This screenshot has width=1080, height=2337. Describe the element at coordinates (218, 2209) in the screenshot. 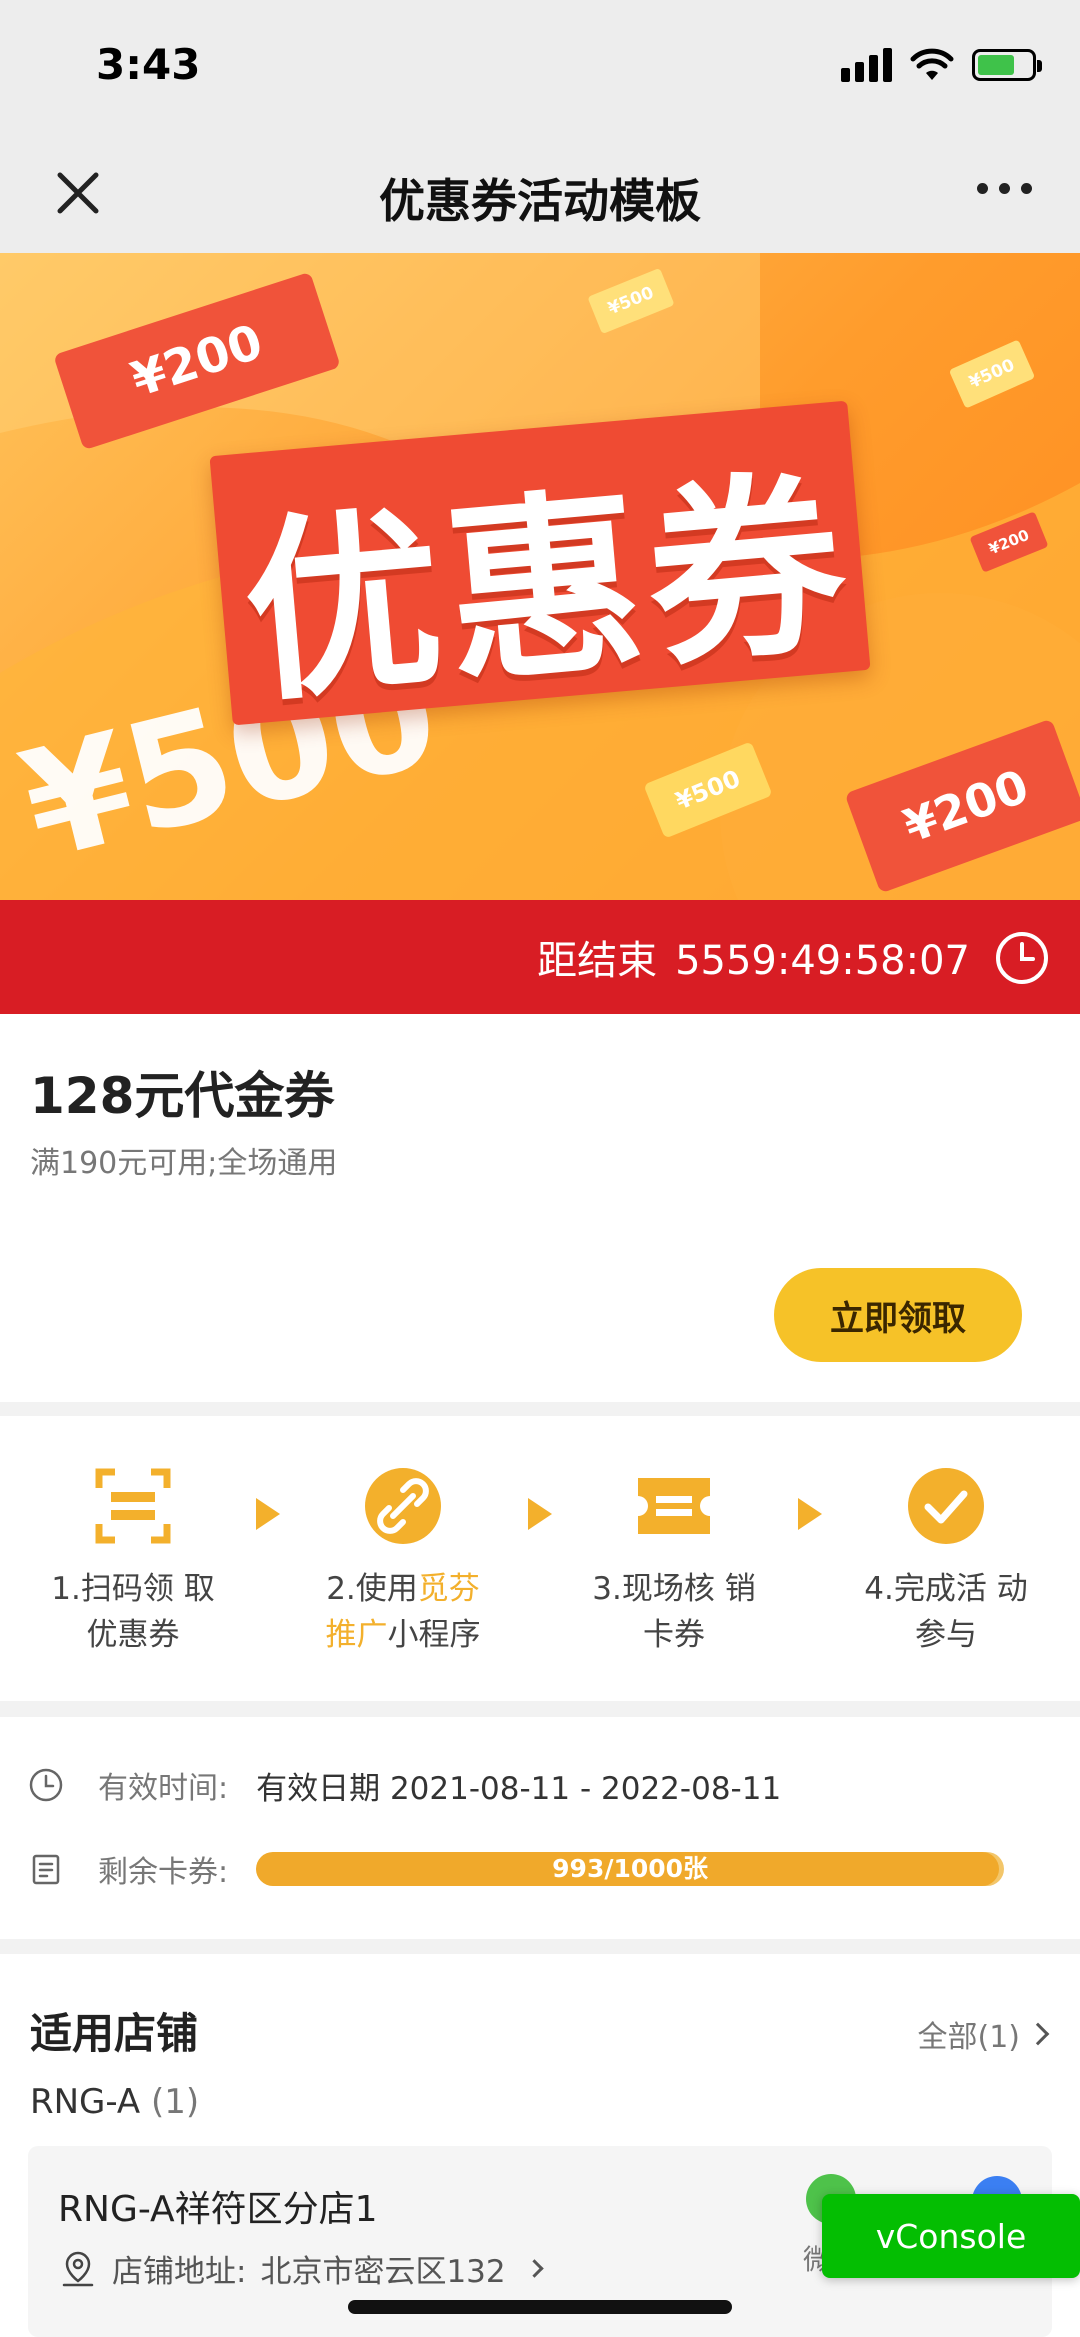

I see `store-name: RNG-A祥符区分店1` at that location.